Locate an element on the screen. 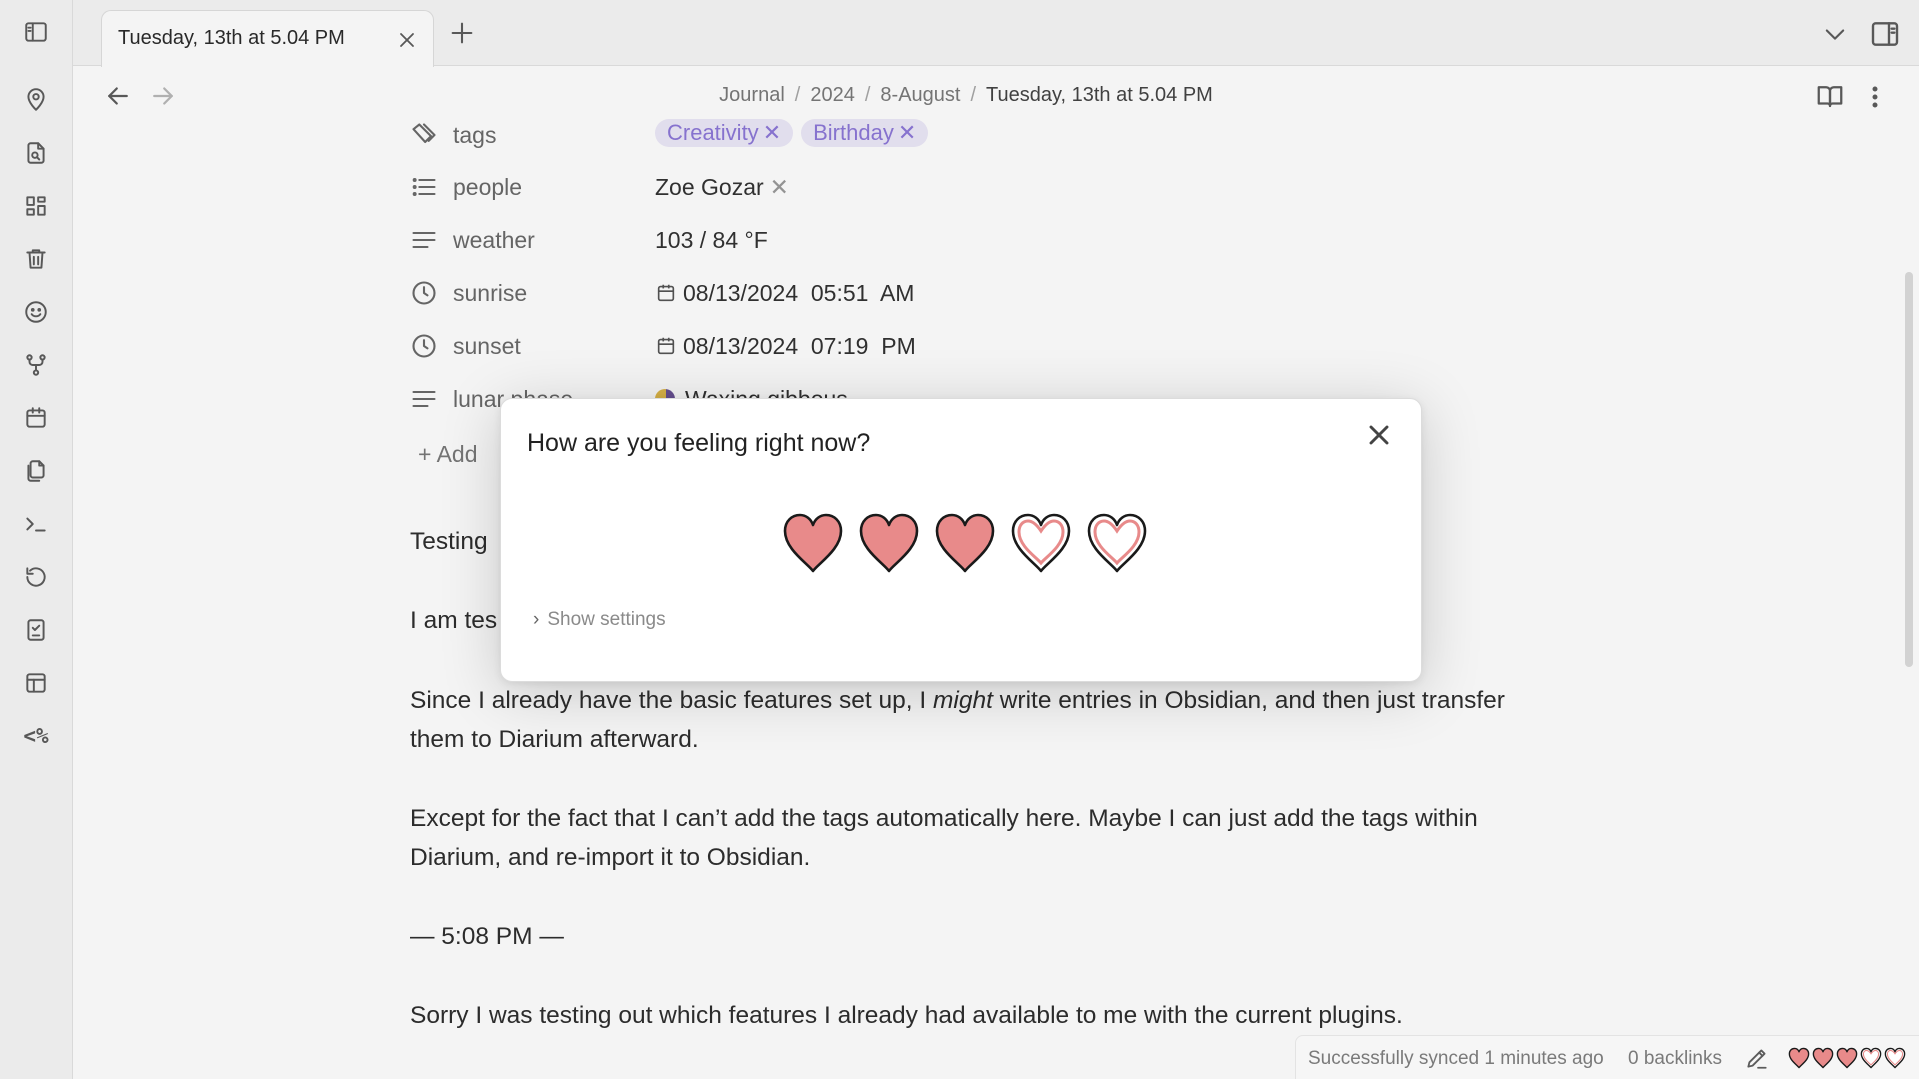  tab-current: Tuesday, 13th at 5.04 PM is located at coordinates (267, 38).